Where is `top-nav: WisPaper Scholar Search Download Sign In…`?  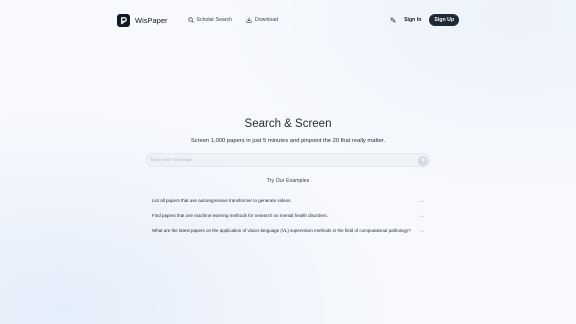 top-nav: WisPaper Scholar Search Download Sign In… is located at coordinates (288, 20).